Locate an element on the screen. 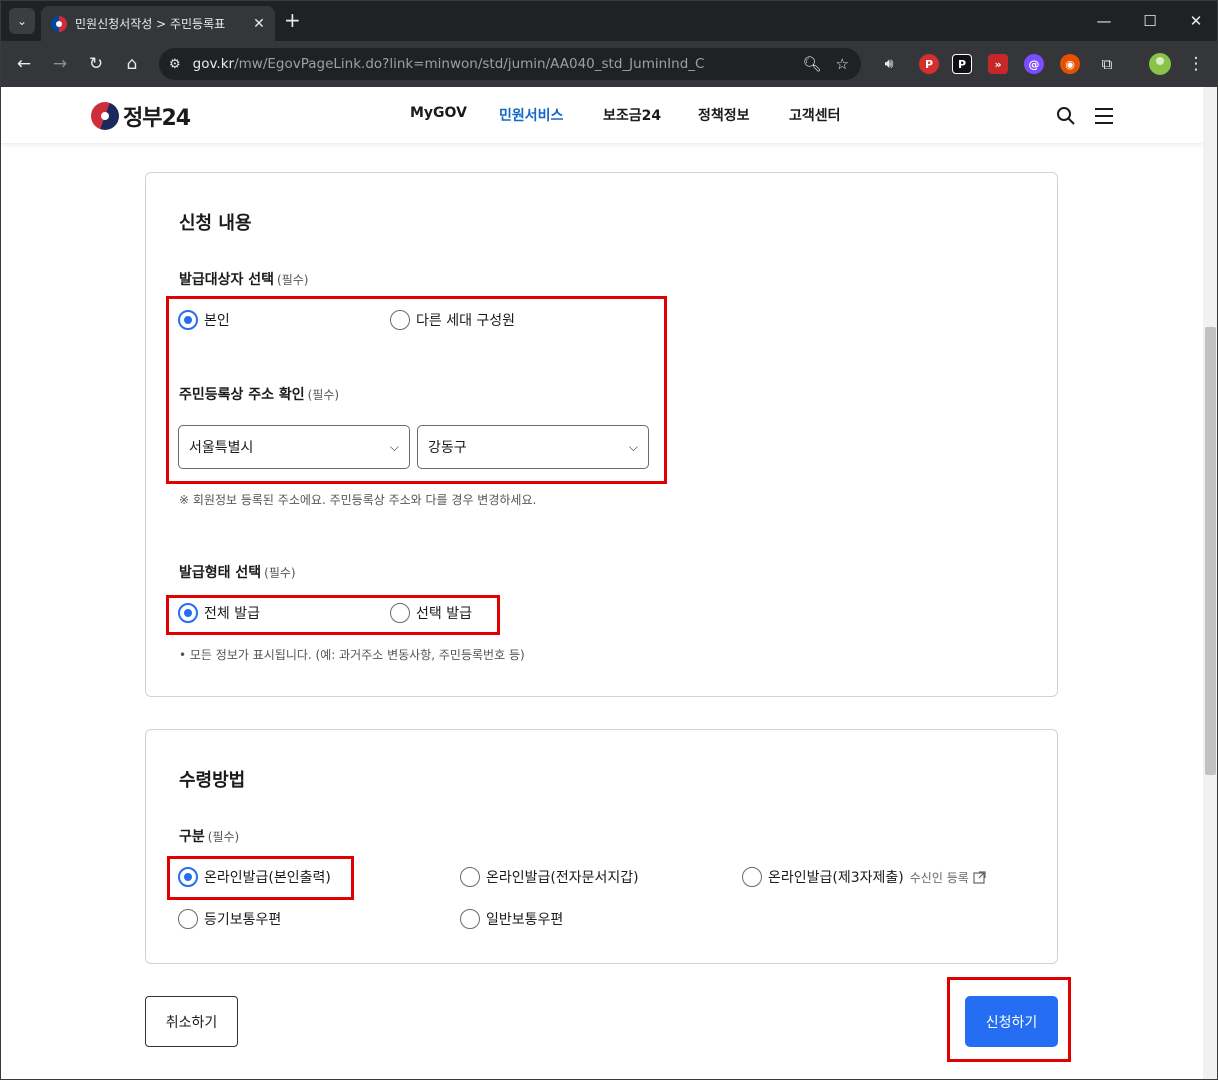  address-note: ※ 회원정보 등록된 주소에요. 주민등록상 주소와 다를 경우 변경하세요. is located at coordinates (358, 500).